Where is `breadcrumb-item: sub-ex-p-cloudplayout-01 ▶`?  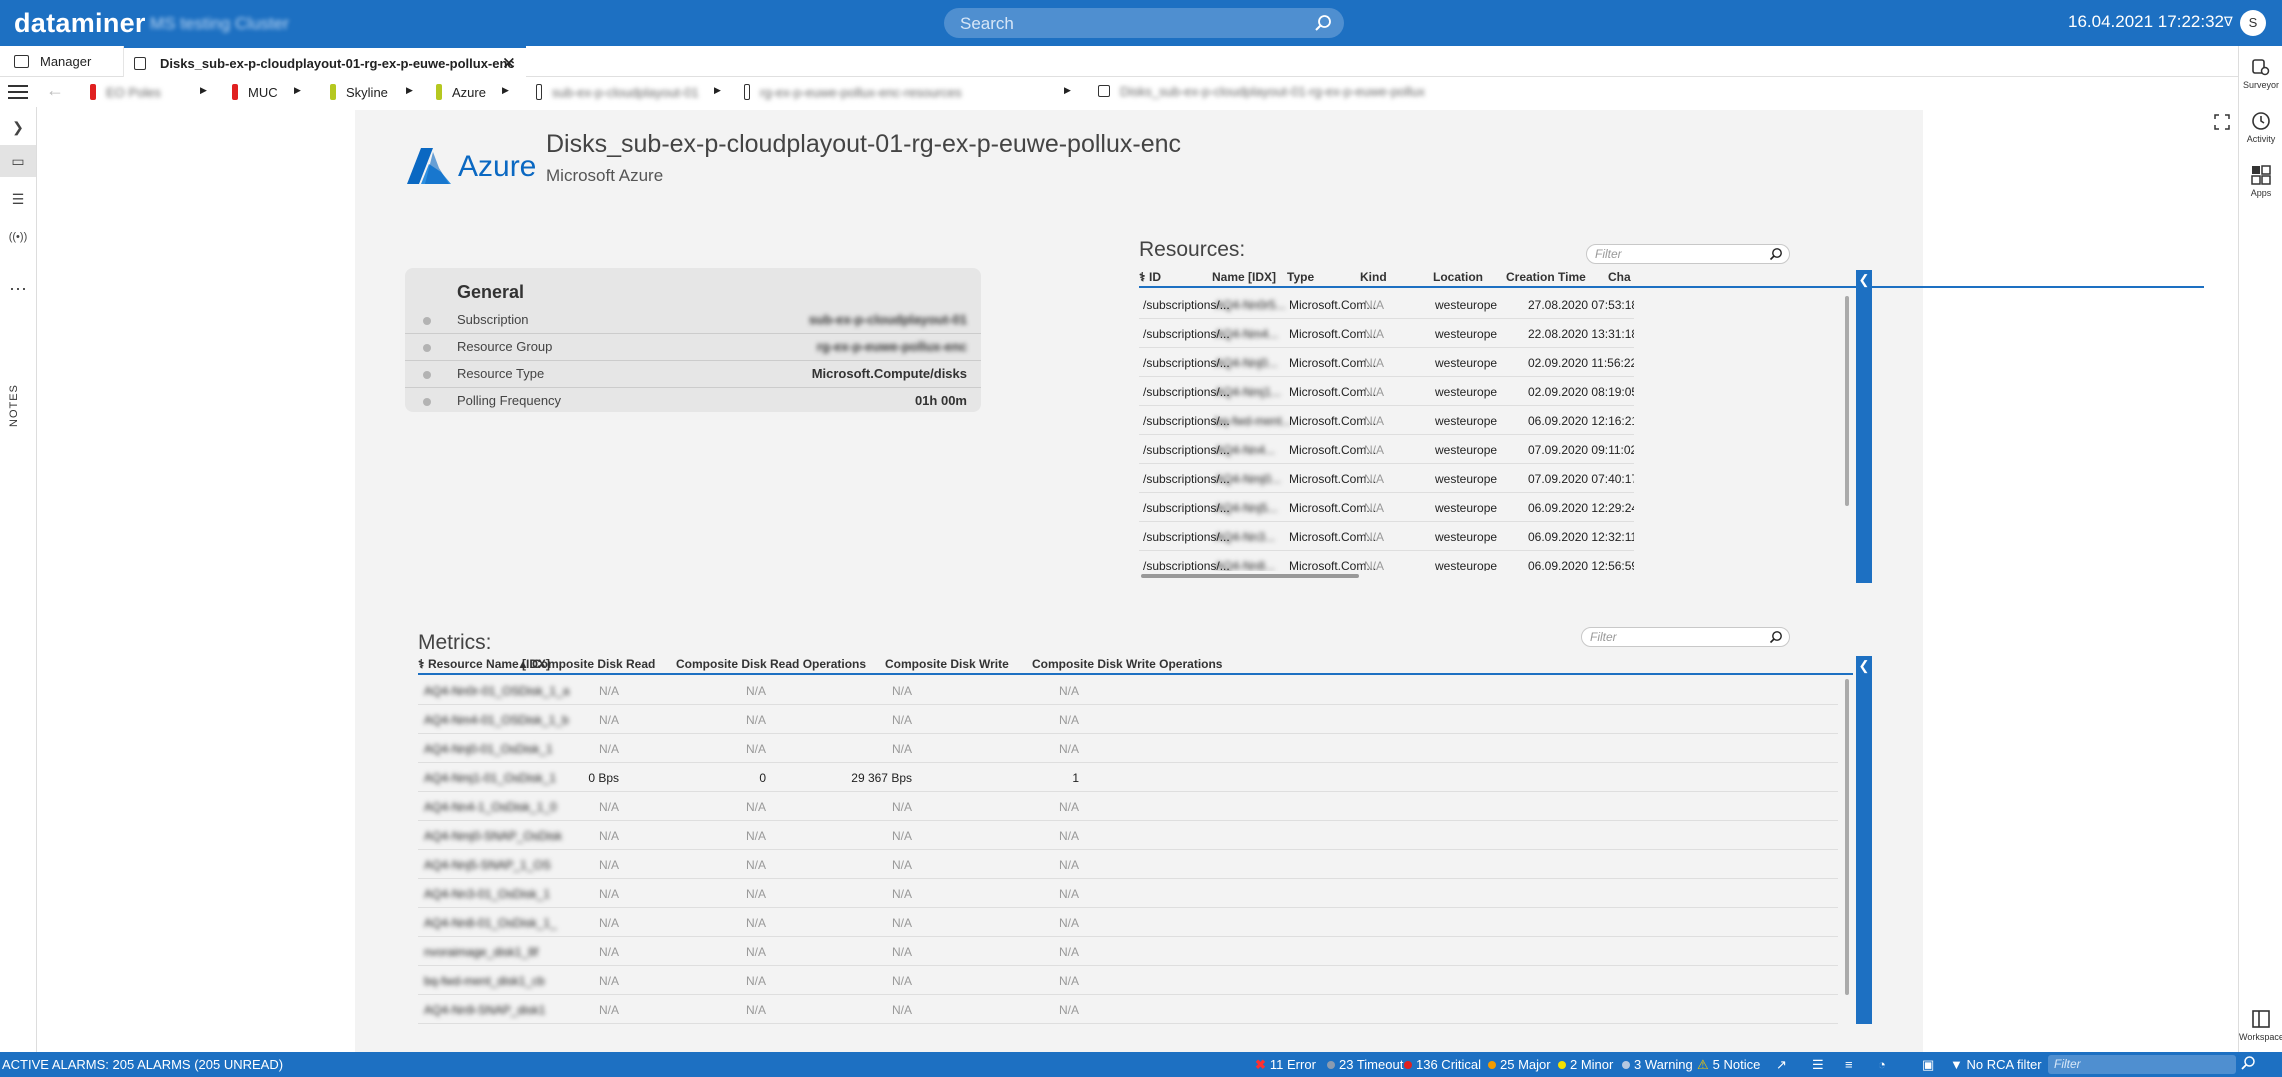
breadcrumb-item: sub-ex-p-cloudplayout-01 ▶ is located at coordinates (628, 92).